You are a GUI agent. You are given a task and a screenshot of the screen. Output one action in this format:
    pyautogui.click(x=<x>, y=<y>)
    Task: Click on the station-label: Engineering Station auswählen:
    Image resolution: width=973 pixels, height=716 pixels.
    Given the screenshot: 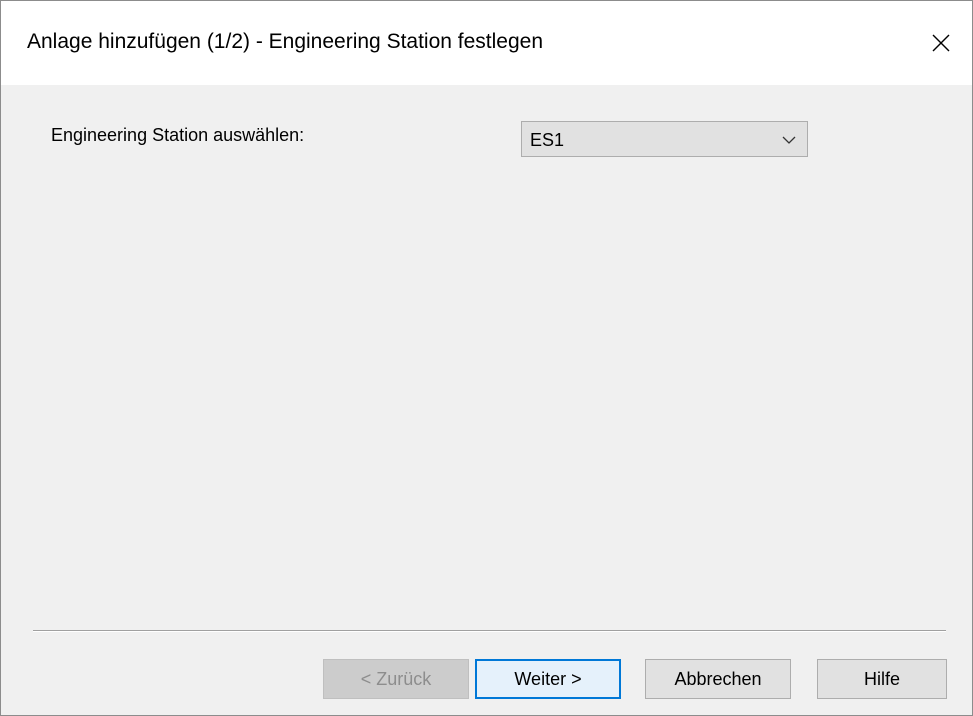 What is the action you would take?
    pyautogui.click(x=178, y=135)
    